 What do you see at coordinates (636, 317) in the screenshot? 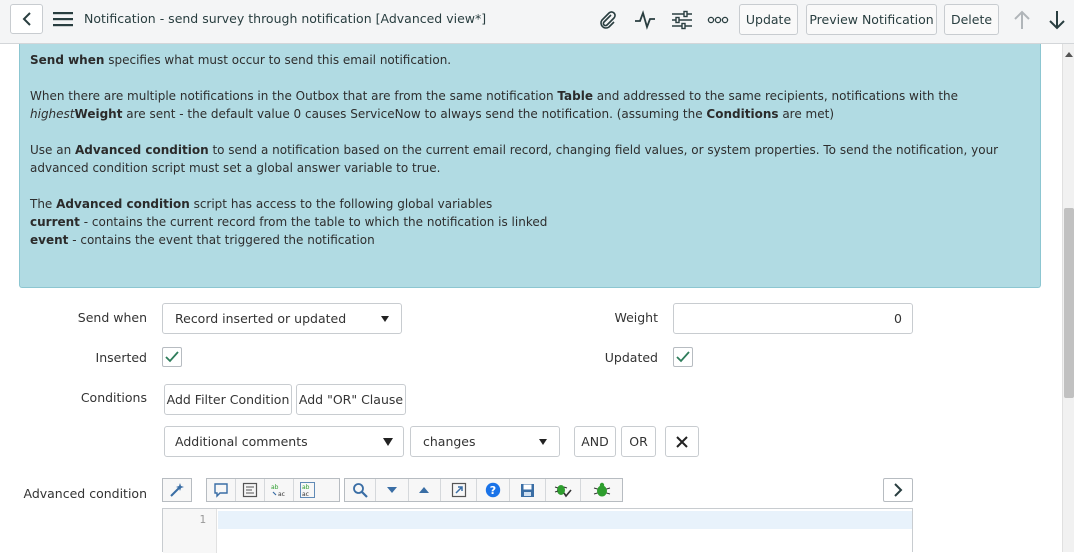
I see `weight-label: Weight` at bounding box center [636, 317].